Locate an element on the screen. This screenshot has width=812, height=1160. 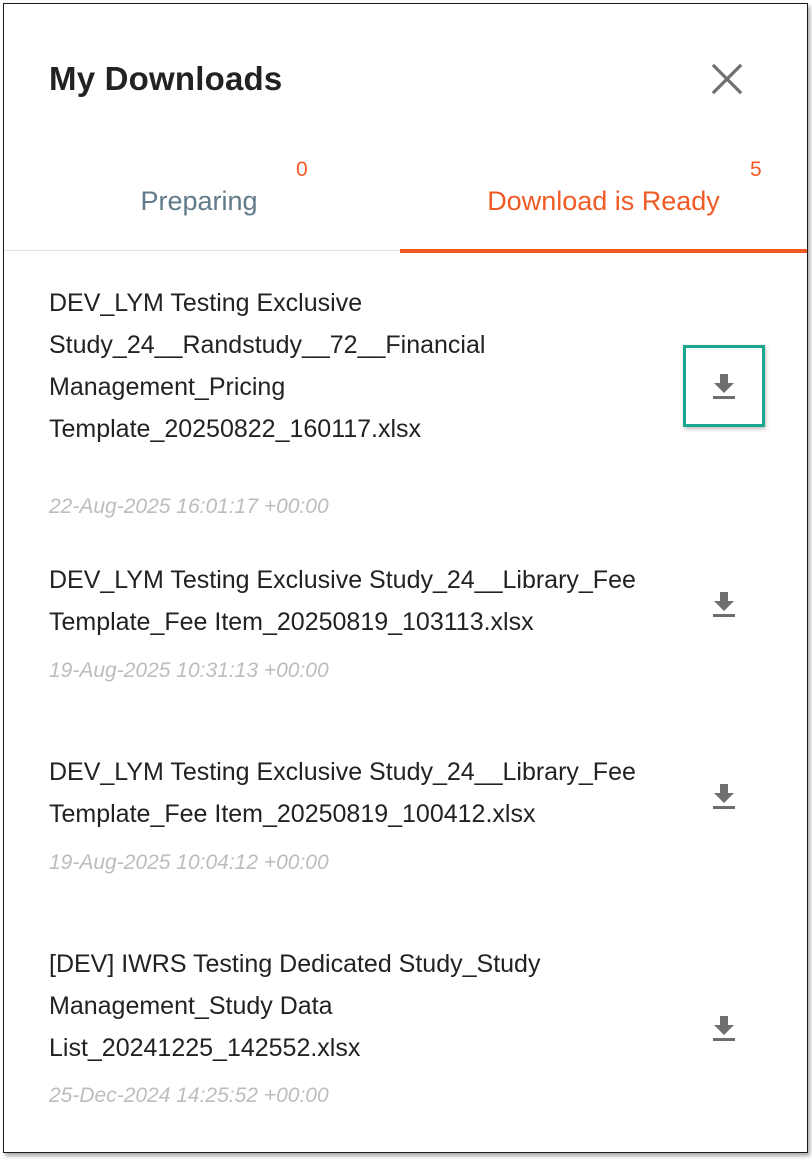
panel-title: My Downloads is located at coordinates (166, 78).